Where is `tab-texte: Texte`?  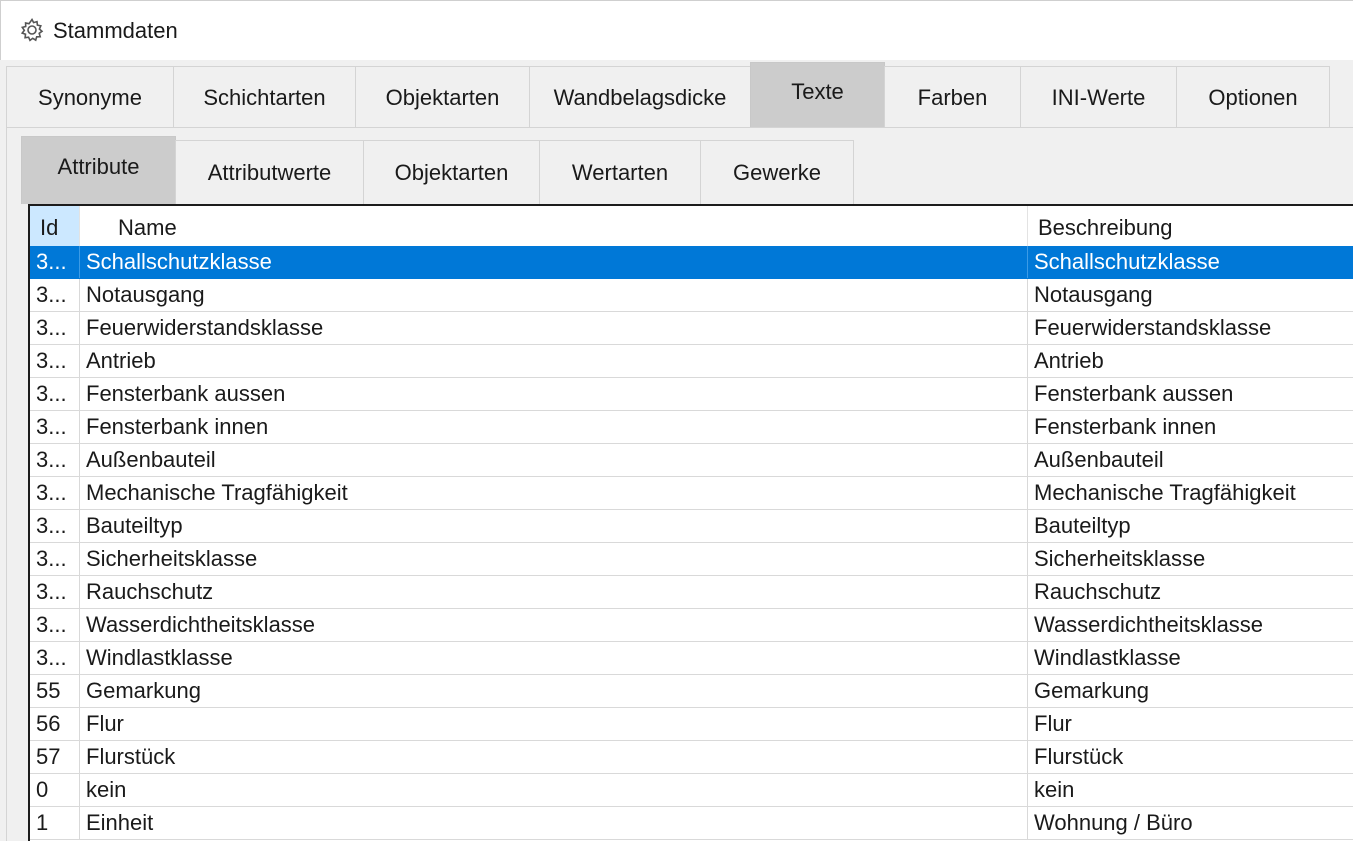 tab-texte: Texte is located at coordinates (817, 95).